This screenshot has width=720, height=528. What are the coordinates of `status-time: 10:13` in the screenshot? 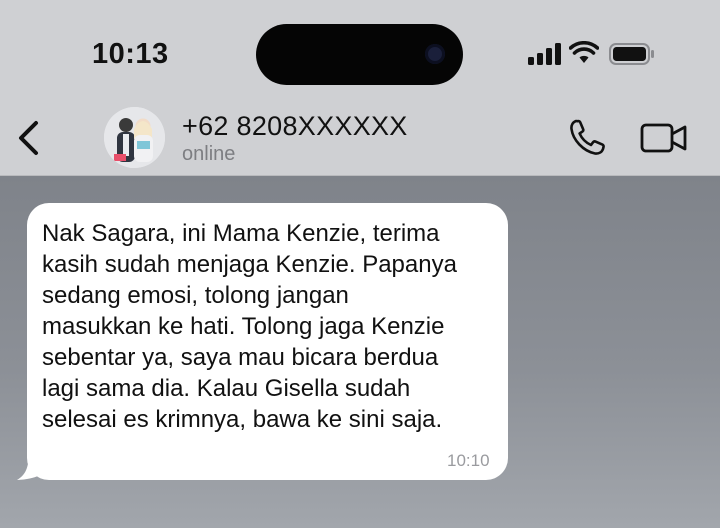 It's located at (130, 54).